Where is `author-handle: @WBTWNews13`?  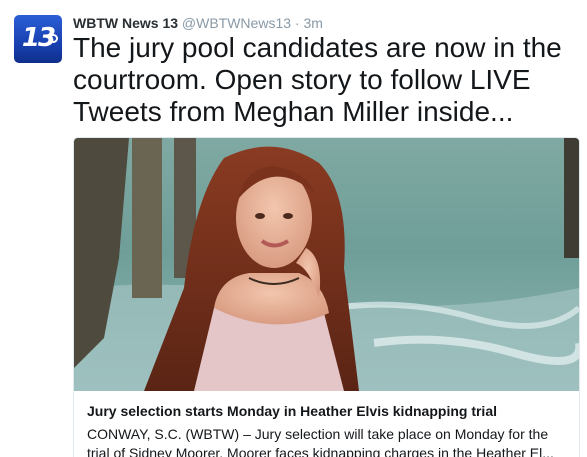 author-handle: @WBTWNews13 is located at coordinates (236, 23).